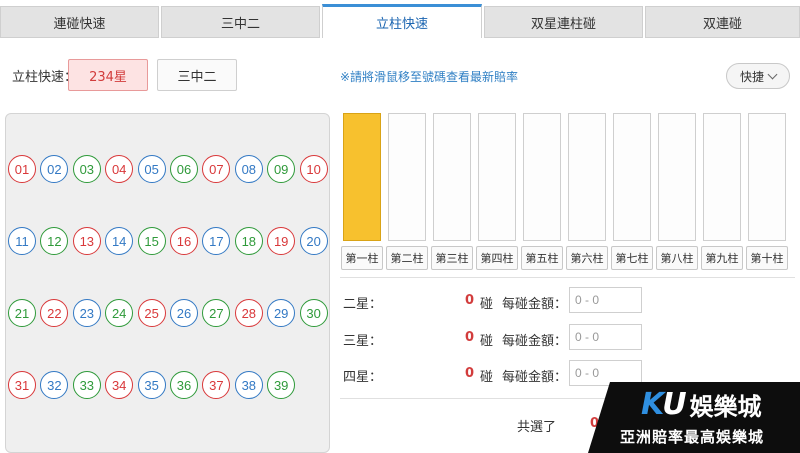 The image size is (800, 453). I want to click on number-ball: 01, so click(22, 169).